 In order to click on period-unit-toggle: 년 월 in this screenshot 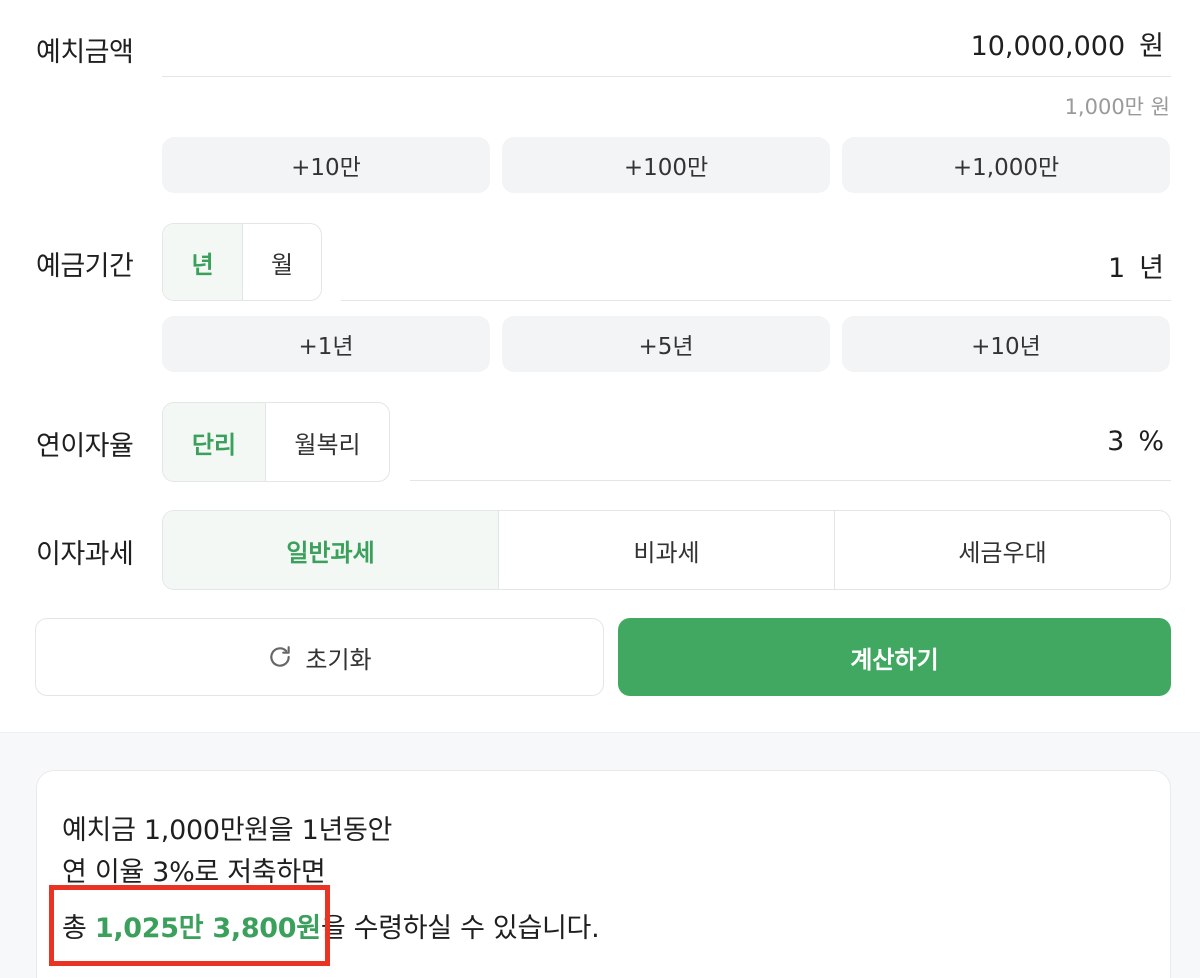, I will do `click(242, 262)`.